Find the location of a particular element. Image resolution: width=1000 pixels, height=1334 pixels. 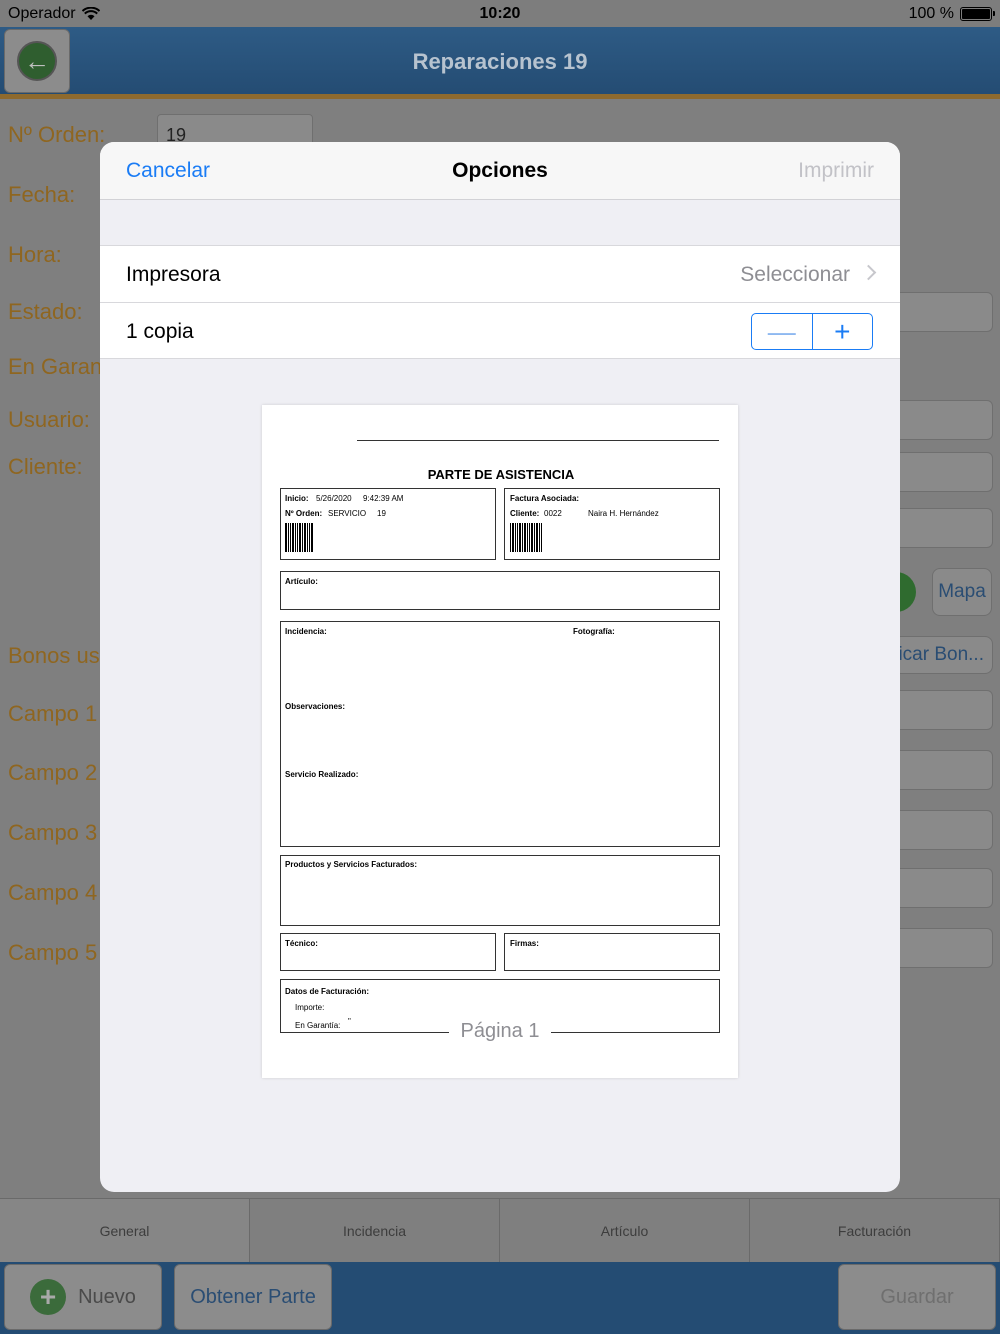

preview-orden-number: 19 is located at coordinates (381, 513).